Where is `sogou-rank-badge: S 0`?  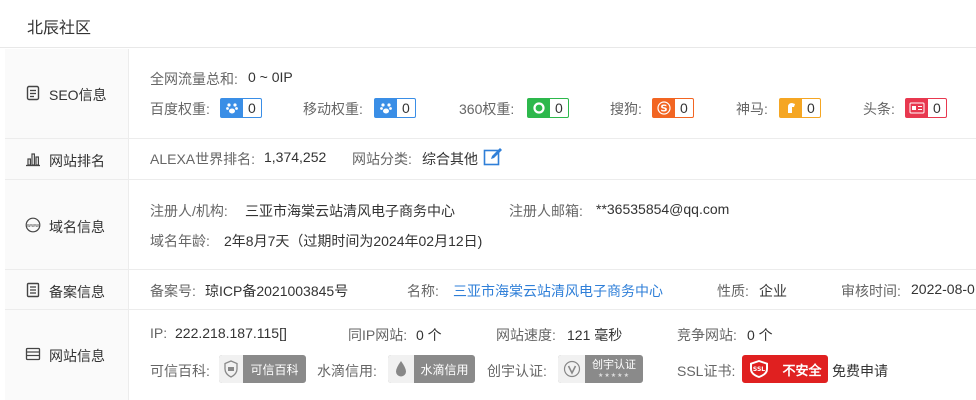
sogou-rank-badge: S 0 is located at coordinates (673, 108).